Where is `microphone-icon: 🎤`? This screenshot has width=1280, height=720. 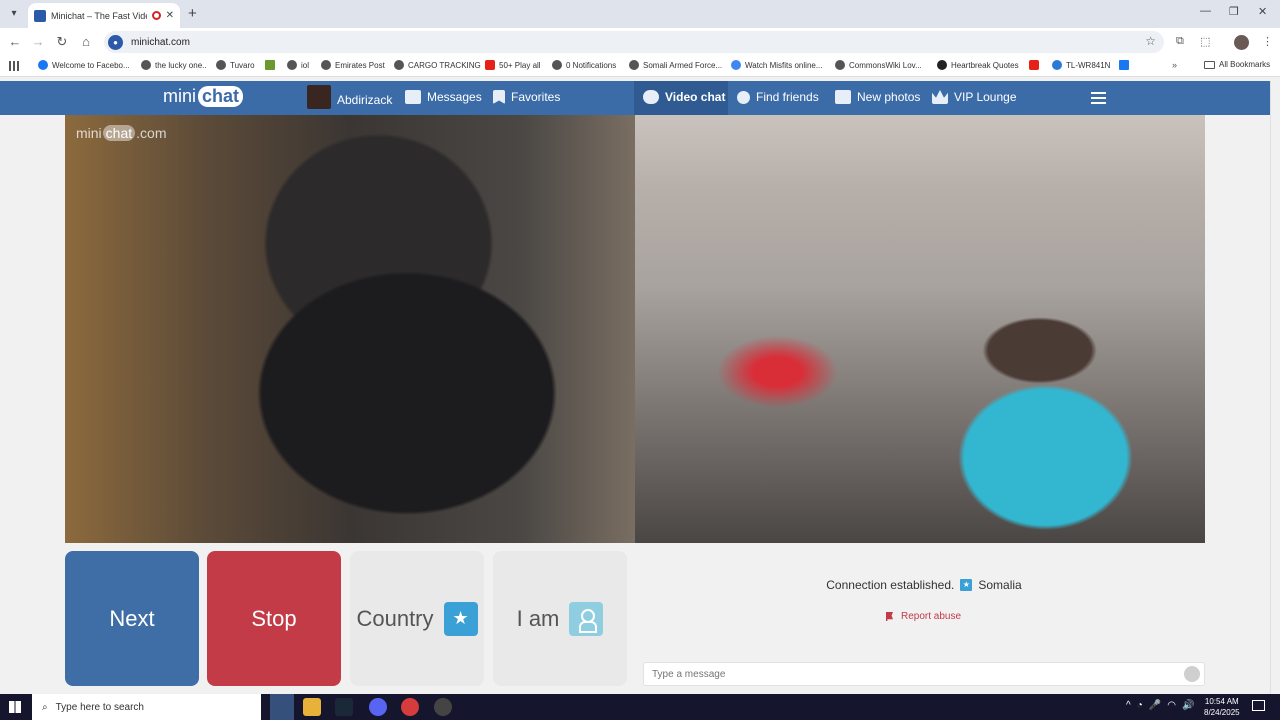 microphone-icon: 🎤 is located at coordinates (1155, 705).